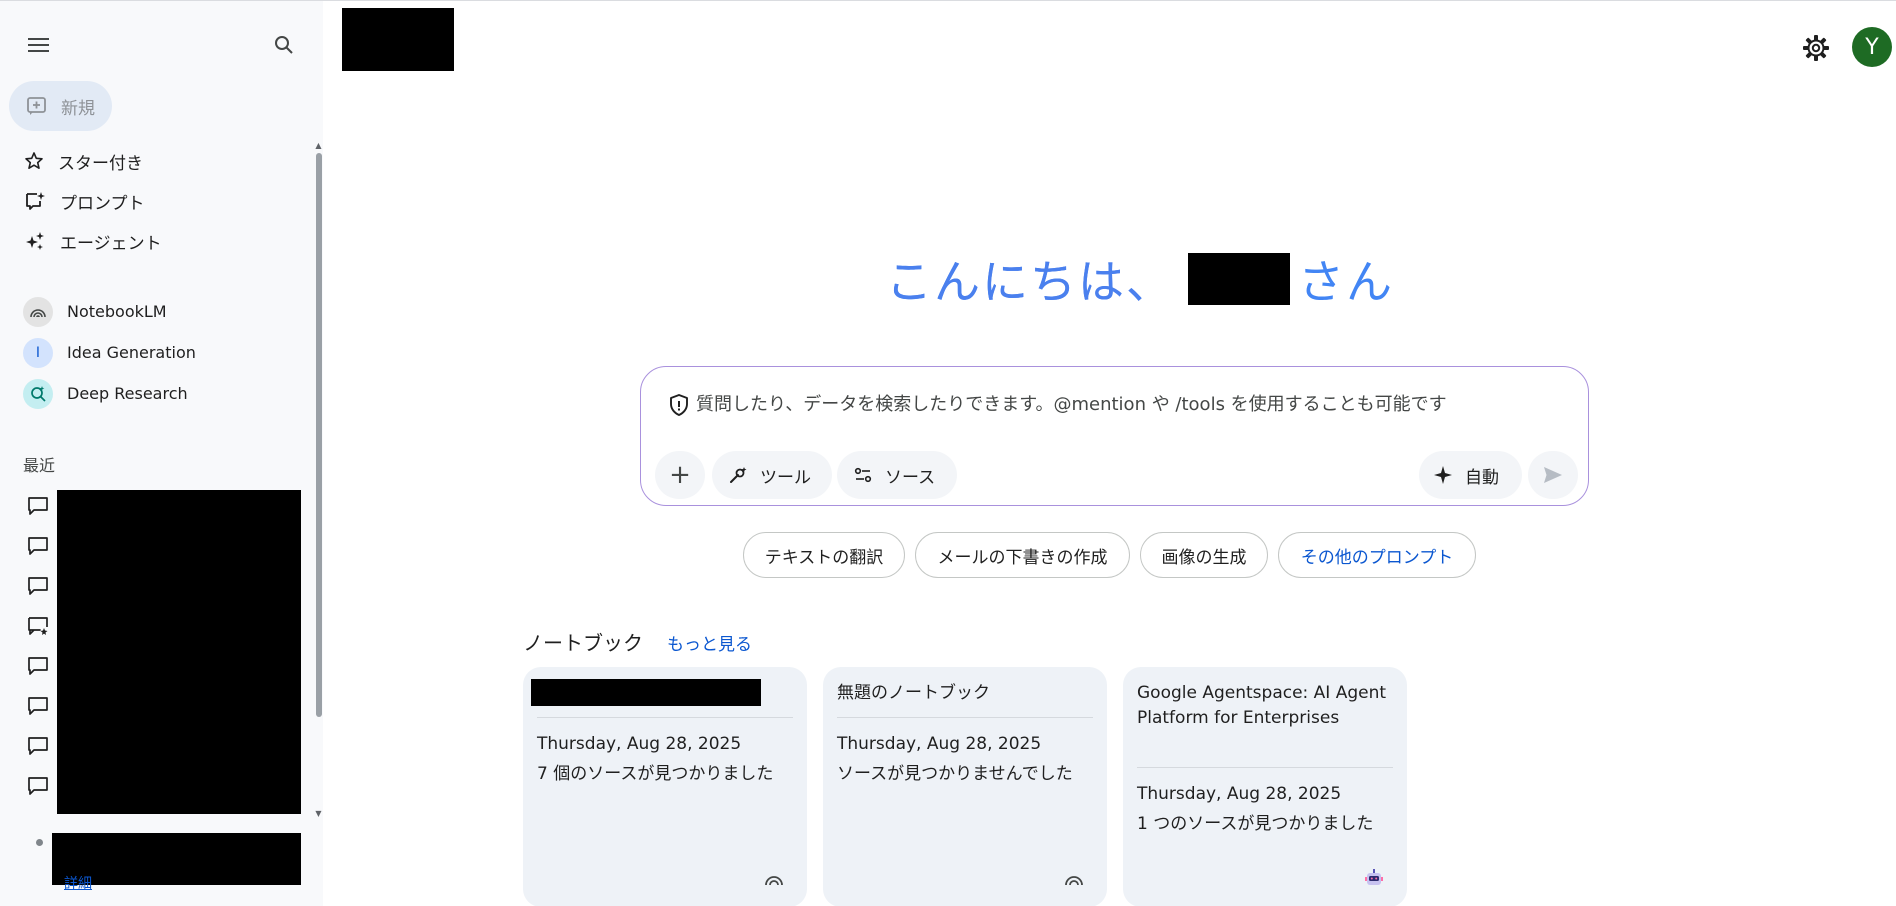 Image resolution: width=1896 pixels, height=906 pixels. What do you see at coordinates (910, 477) in the screenshot?
I see `sources-label: ソース` at bounding box center [910, 477].